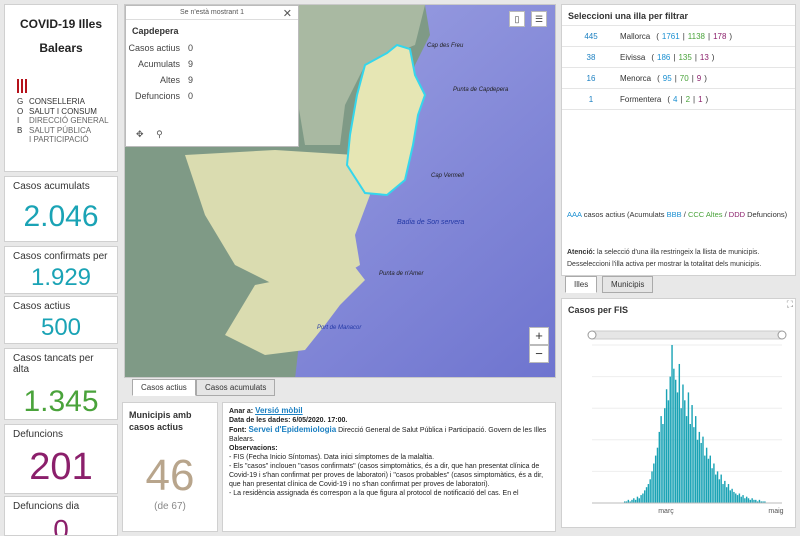 The image size is (800, 536). Describe the element at coordinates (517, 19) in the screenshot. I see `bookmark-icon: ▯` at that location.